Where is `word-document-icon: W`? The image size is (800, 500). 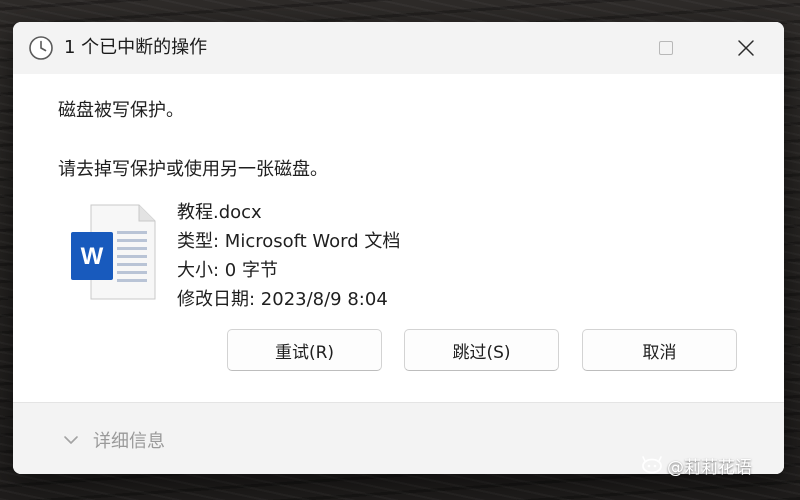
word-document-icon: W is located at coordinates (113, 252).